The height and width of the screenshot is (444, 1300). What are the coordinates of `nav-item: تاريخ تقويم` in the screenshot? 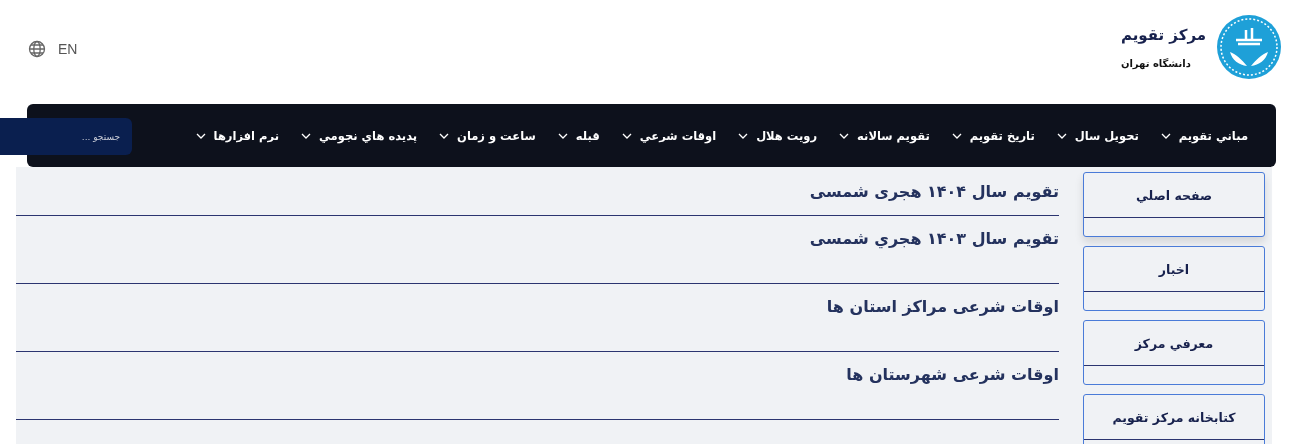 It's located at (993, 135).